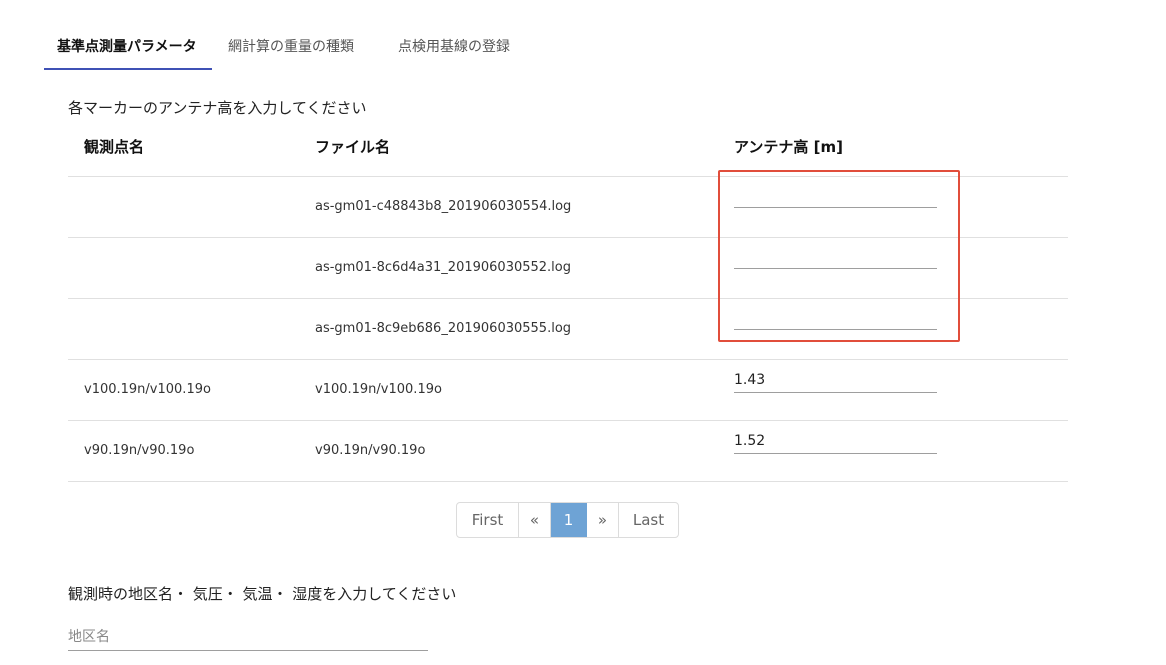 Image resolution: width=1166 pixels, height=665 pixels. Describe the element at coordinates (262, 594) in the screenshot. I see `weather-section-title: 観測時の地区名・ 気圧・ 気温・ 湿度を入力してください` at that location.